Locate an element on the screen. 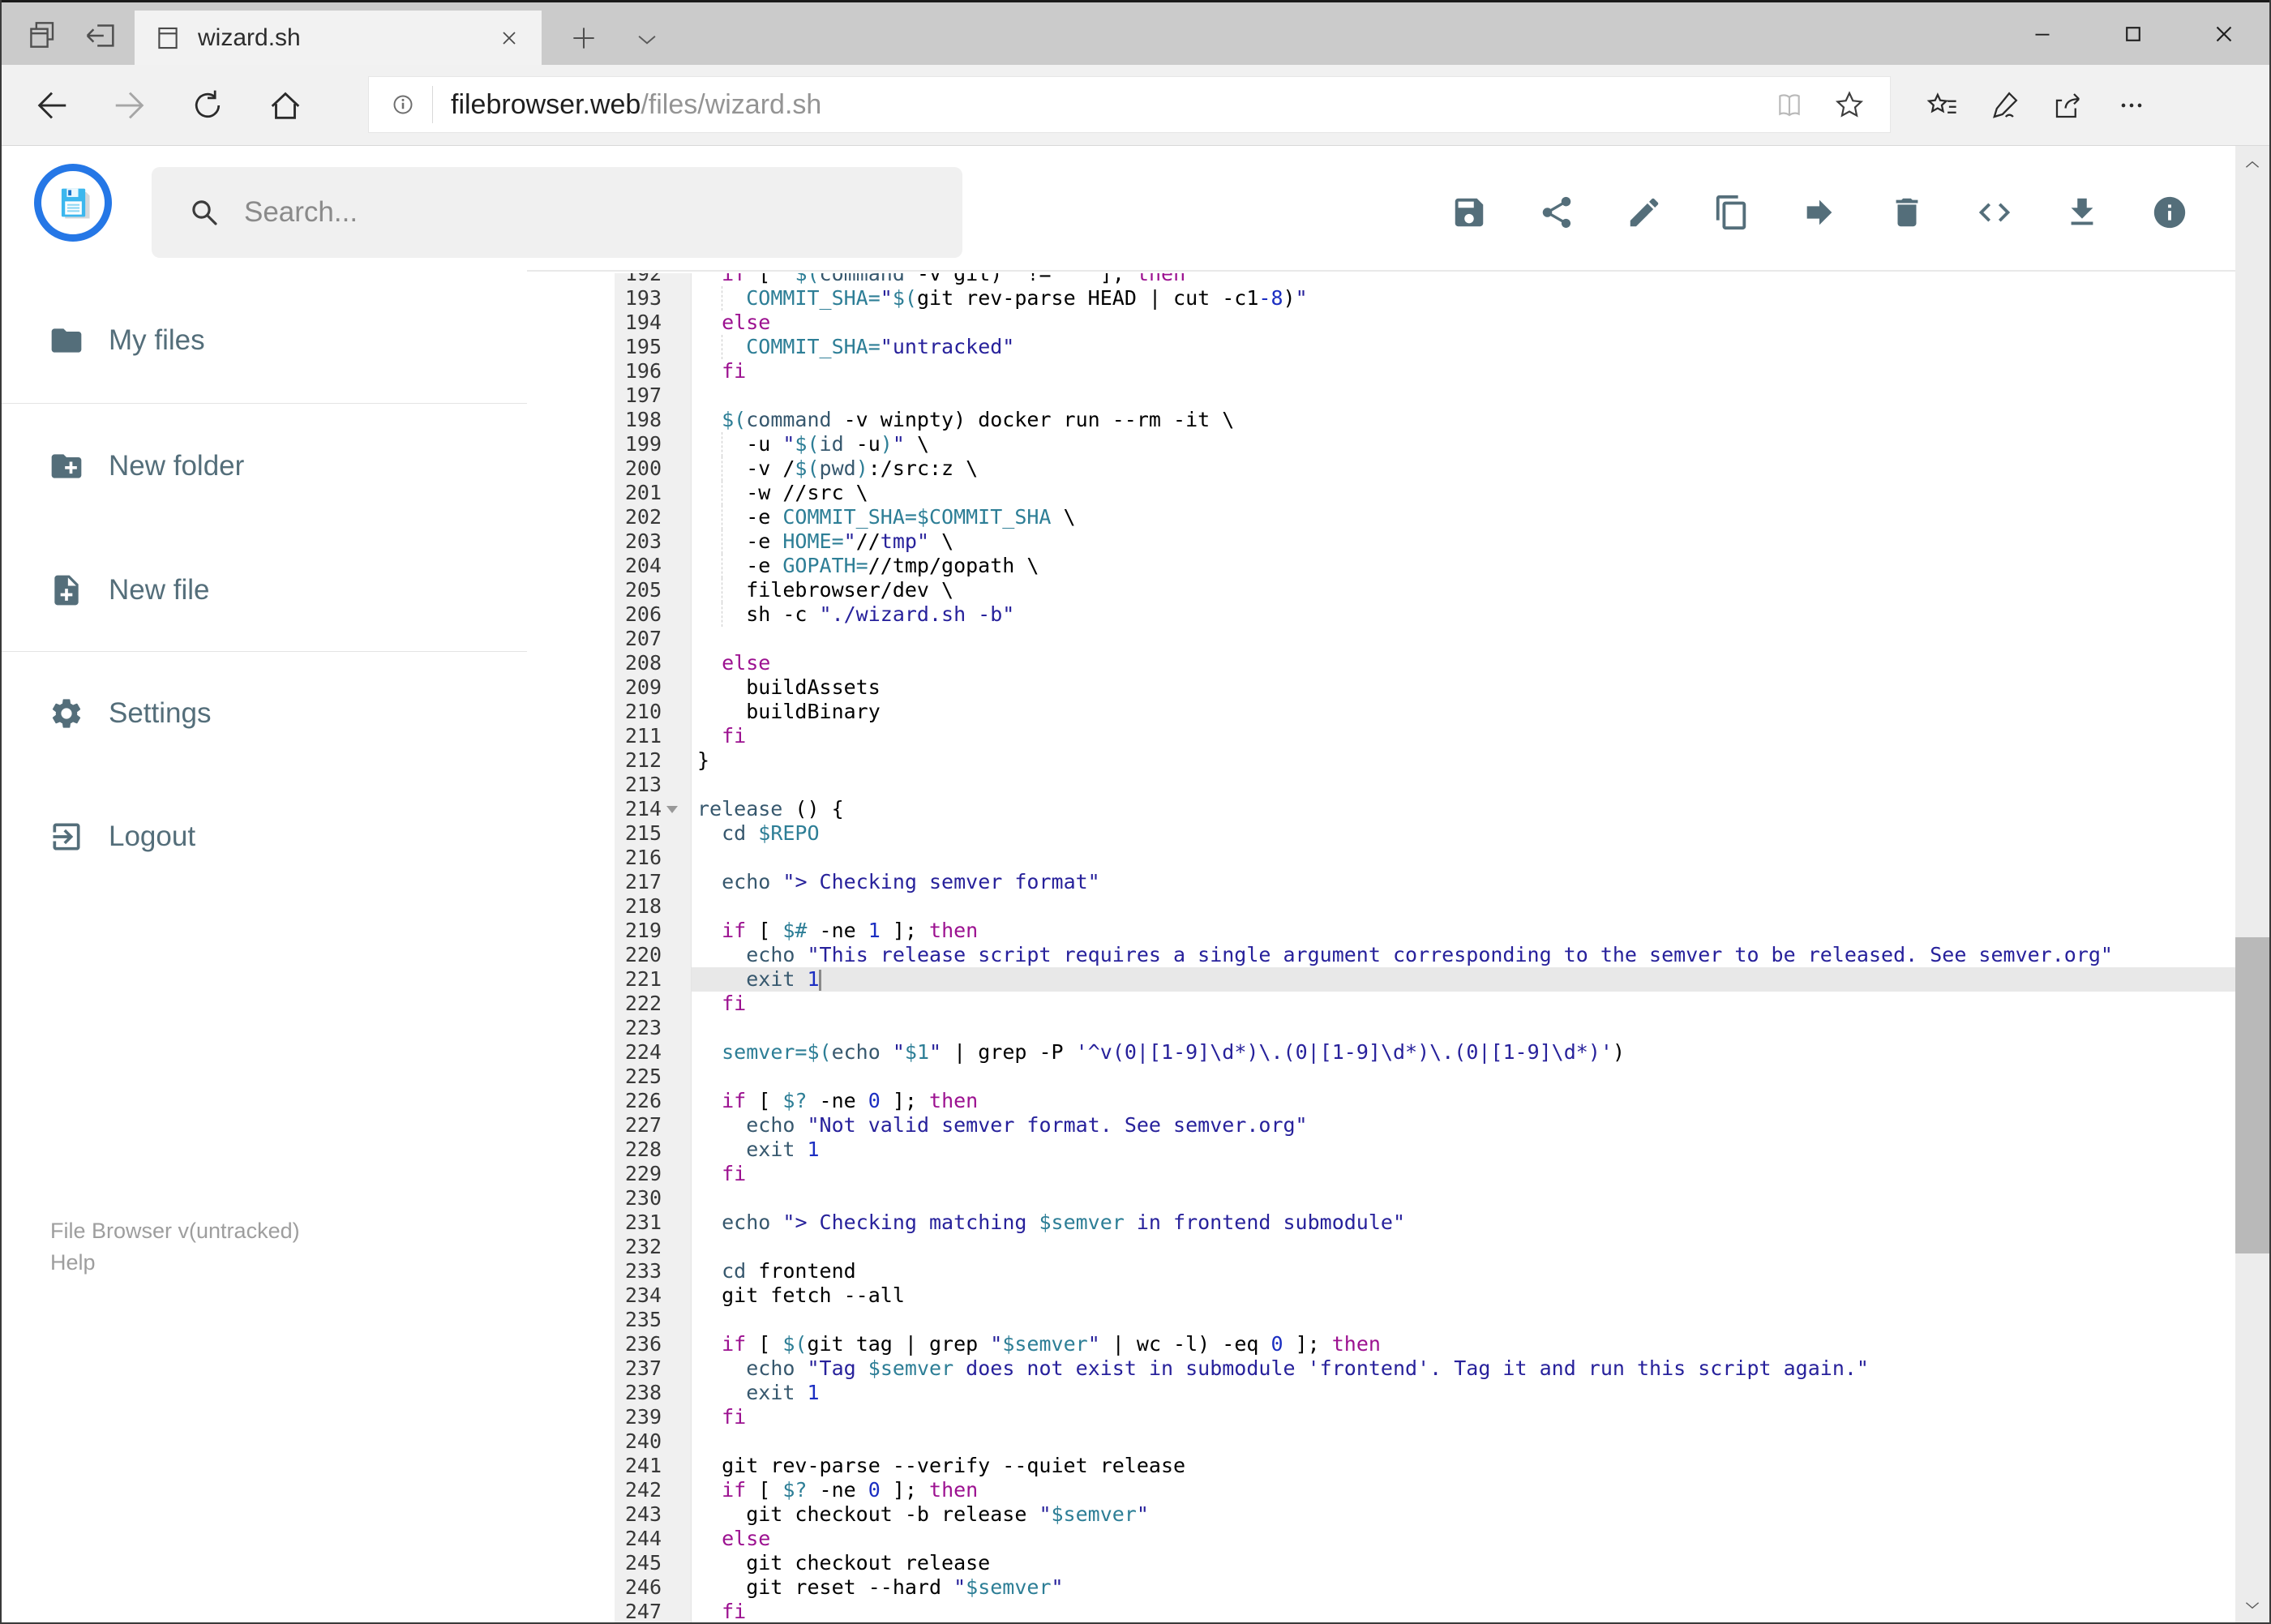 The image size is (2271, 1624). tab-list-button is located at coordinates (647, 40).